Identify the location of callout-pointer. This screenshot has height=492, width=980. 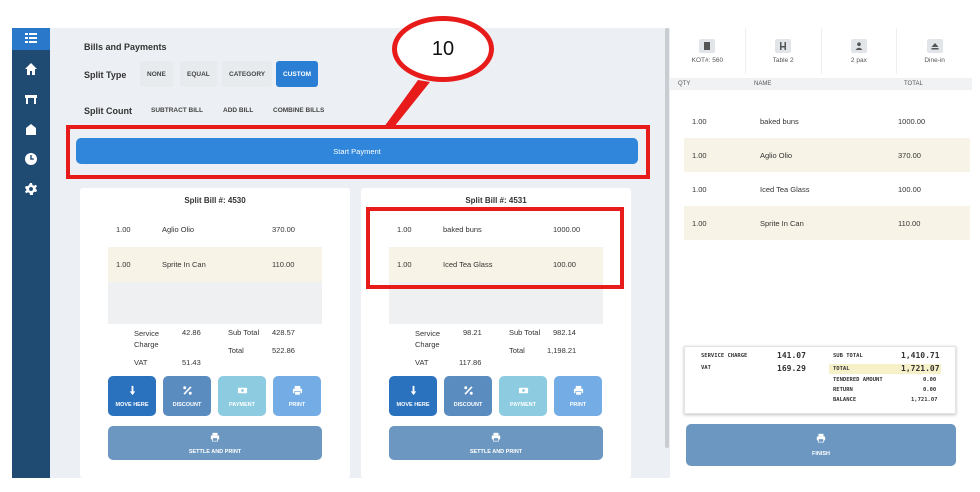
(407, 103).